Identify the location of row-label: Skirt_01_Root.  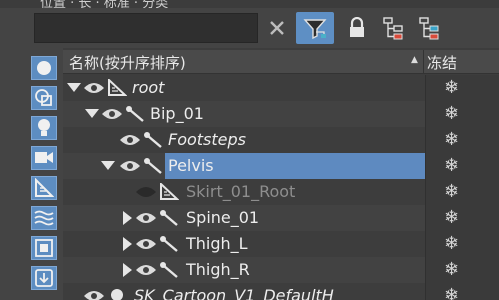
(241, 191).